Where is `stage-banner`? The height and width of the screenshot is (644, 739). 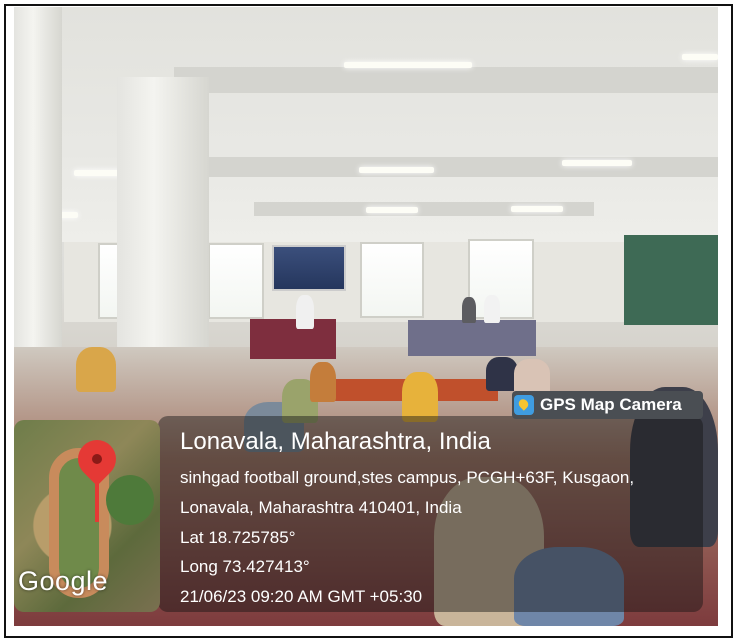
stage-banner is located at coordinates (309, 268).